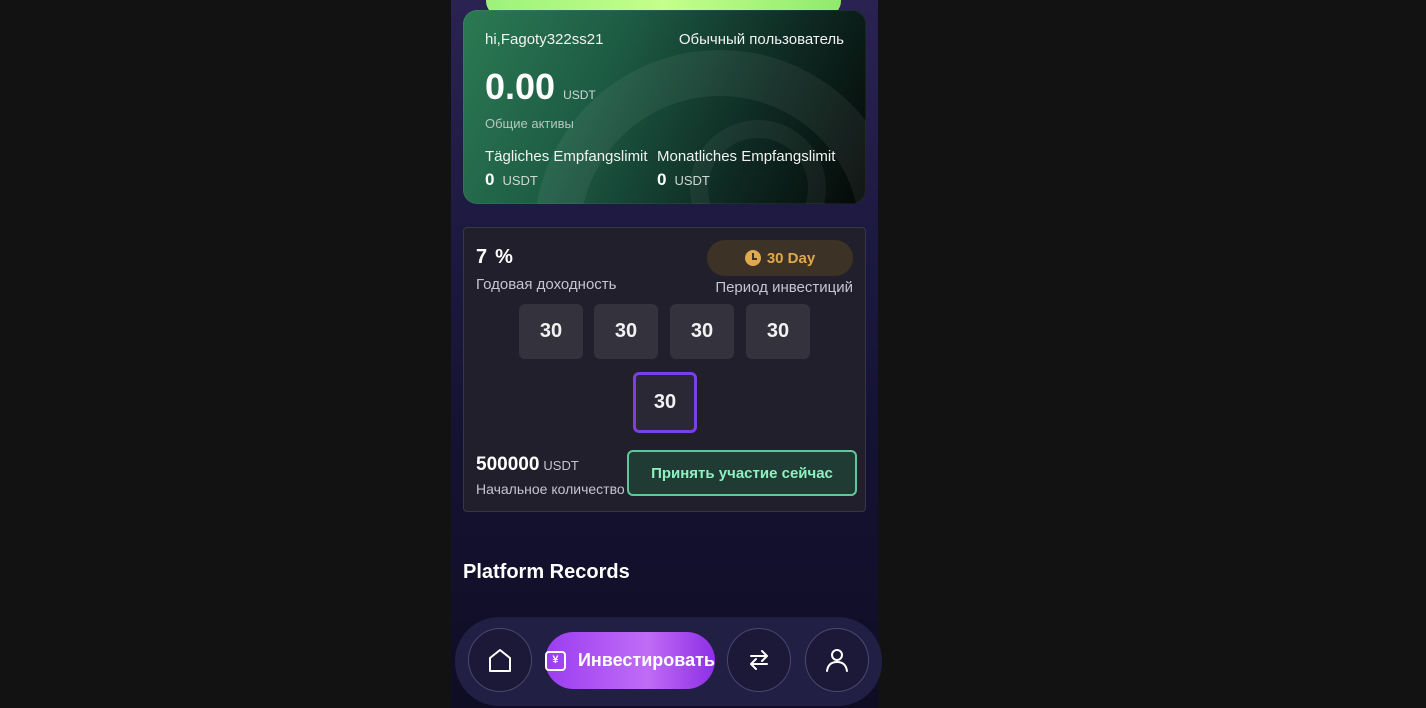 The width and height of the screenshot is (1426, 708). What do you see at coordinates (746, 156) in the screenshot?
I see `monthly-limit-title: Monatliches Empfangslimit` at bounding box center [746, 156].